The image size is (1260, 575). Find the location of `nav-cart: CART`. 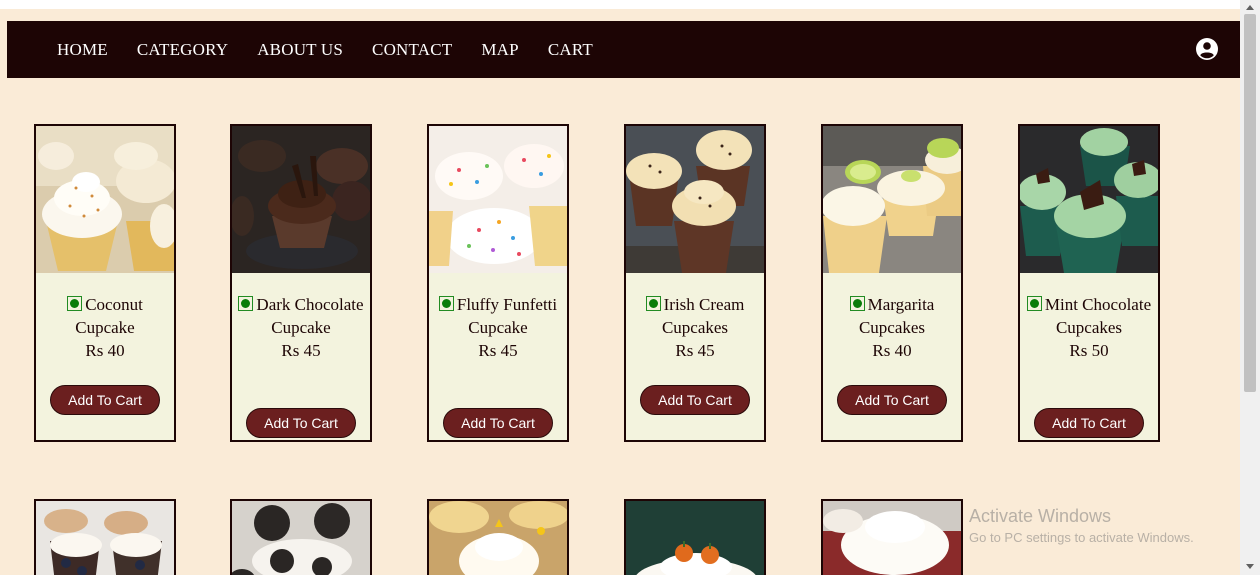

nav-cart: CART is located at coordinates (570, 50).